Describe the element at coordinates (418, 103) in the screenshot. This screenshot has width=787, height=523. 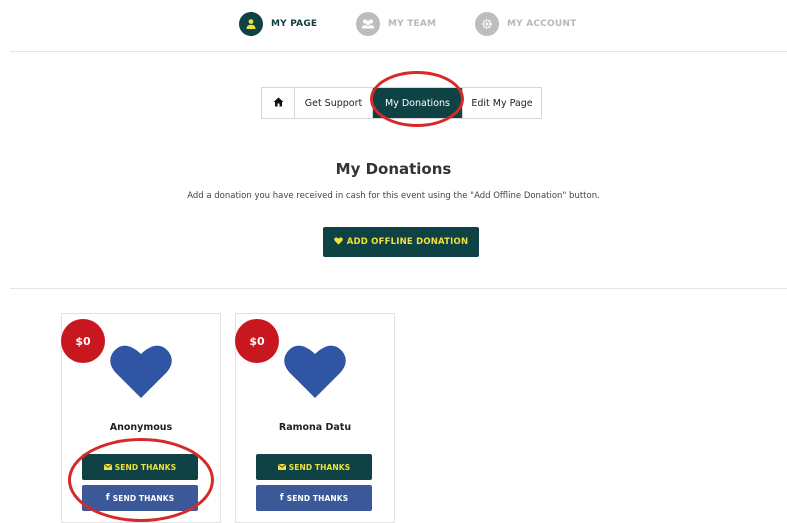
I see `tab-my-donations: My Donations` at that location.